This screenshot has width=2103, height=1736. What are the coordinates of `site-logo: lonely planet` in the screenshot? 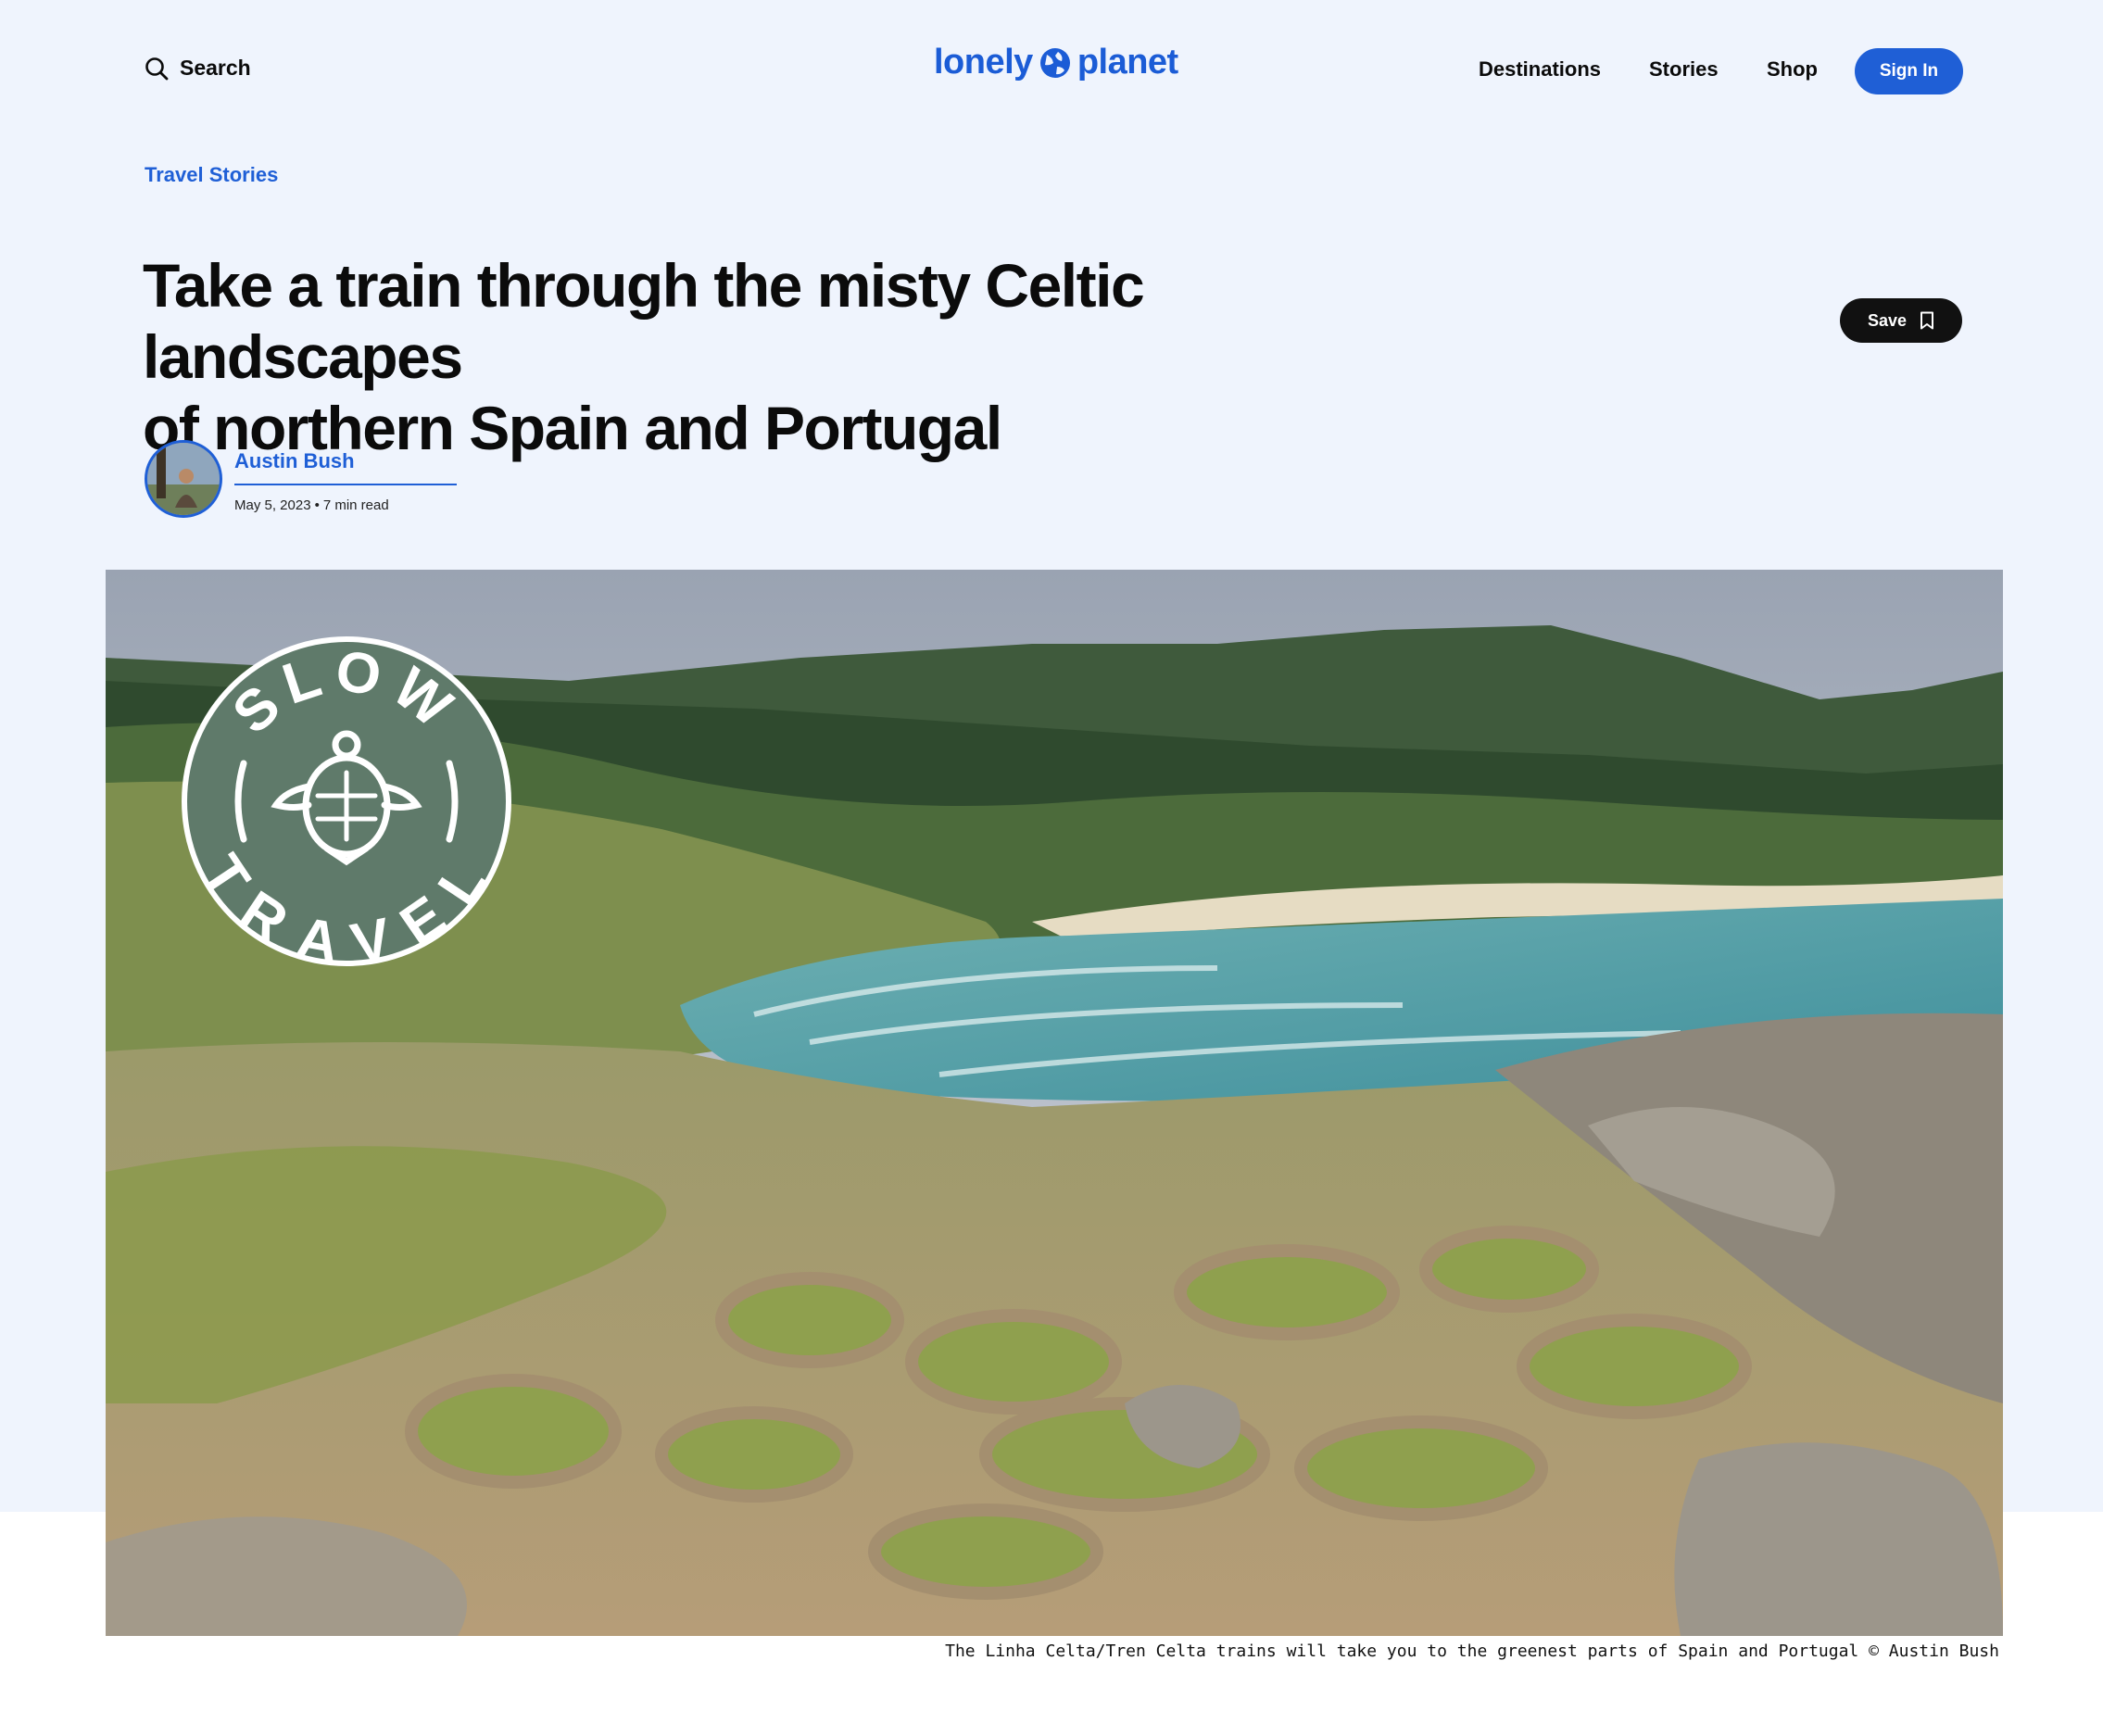 It's located at (1056, 62).